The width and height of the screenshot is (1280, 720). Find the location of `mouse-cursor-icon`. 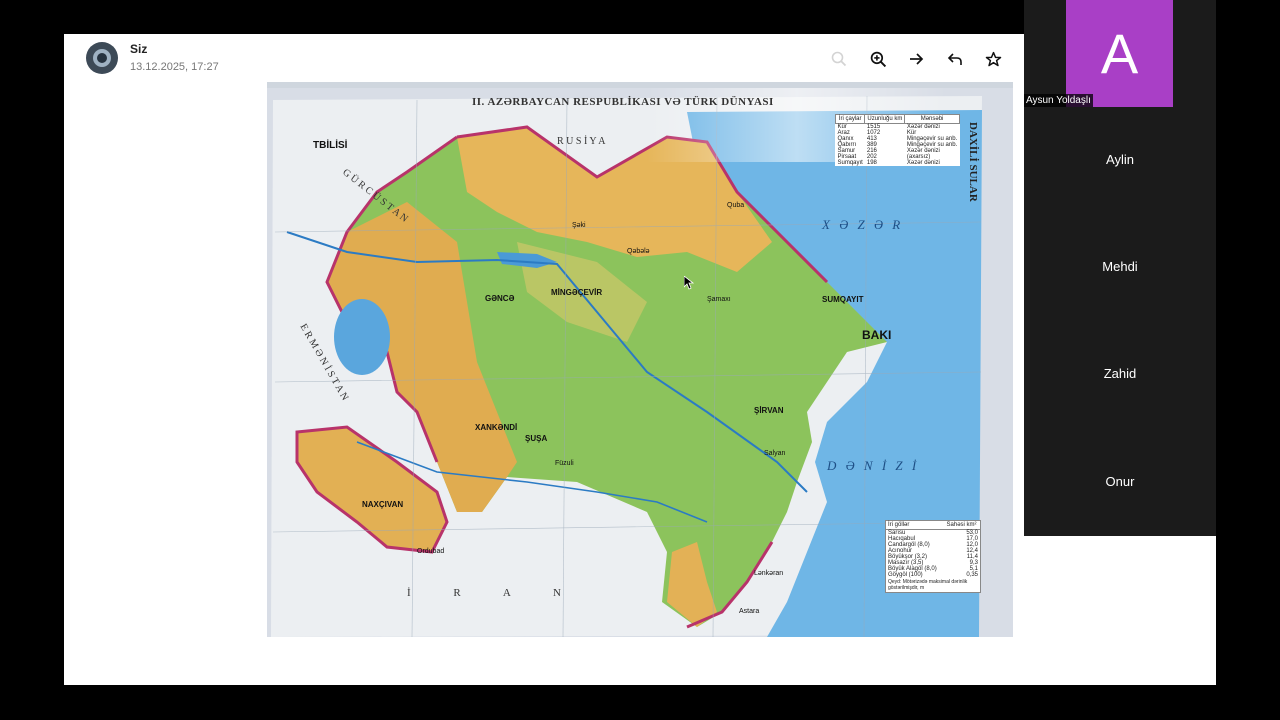

mouse-cursor-icon is located at coordinates (689, 283).